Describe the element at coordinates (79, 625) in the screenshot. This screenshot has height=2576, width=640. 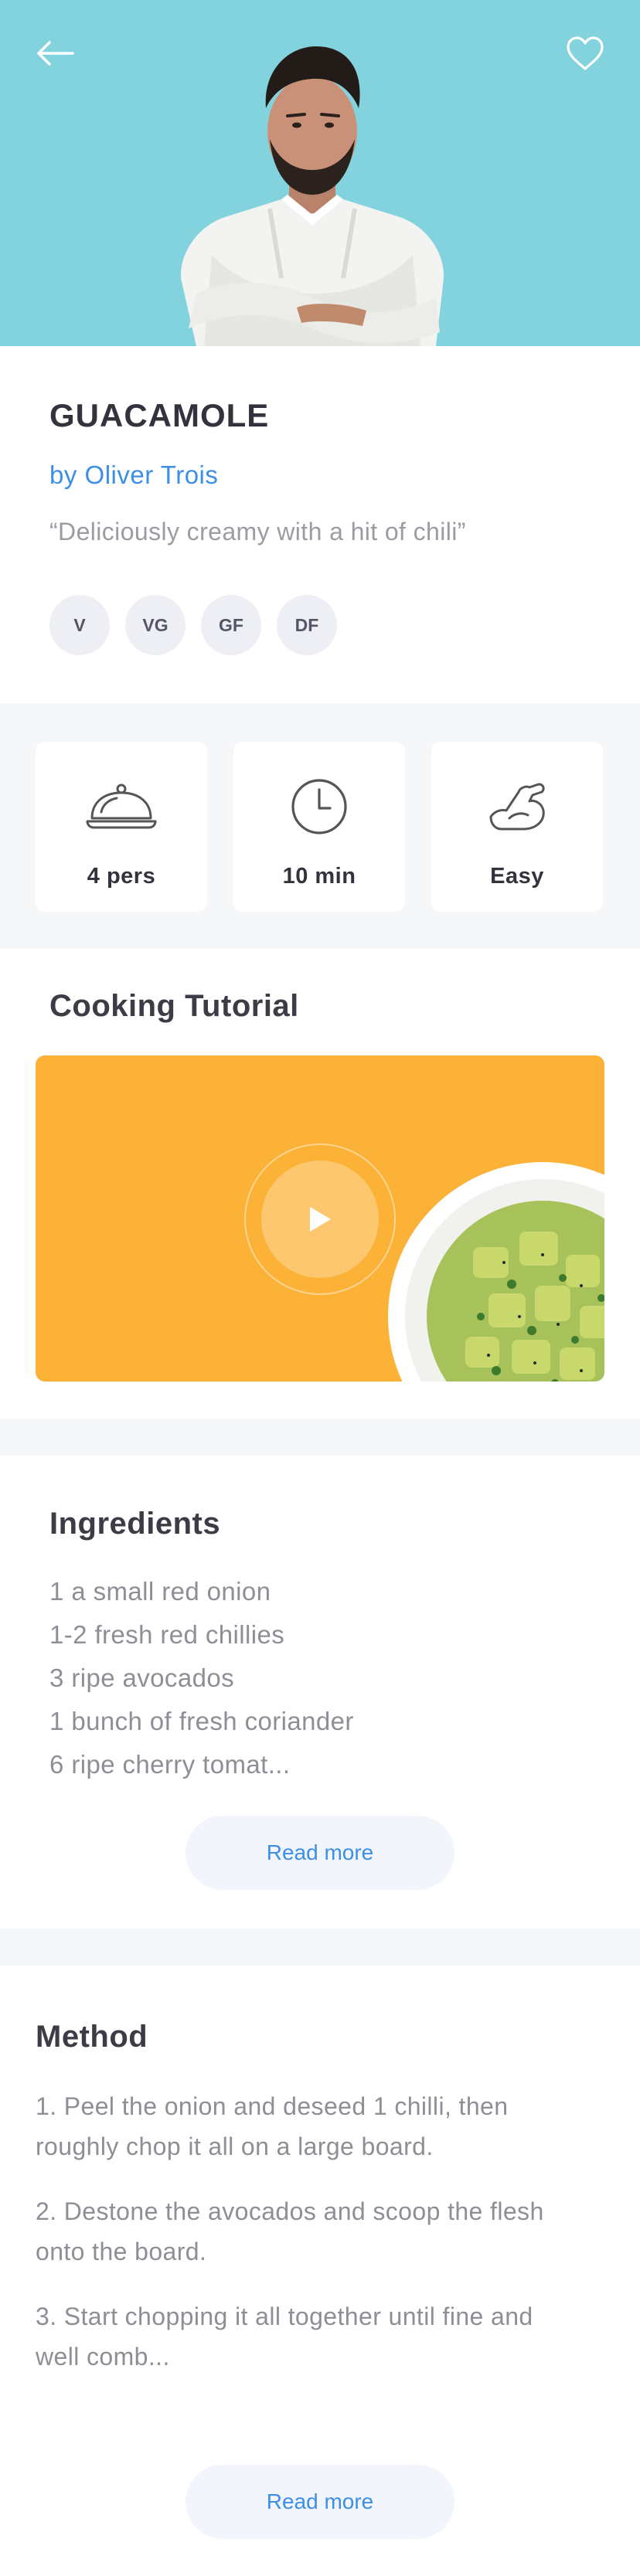
I see `diet-badge-vegetarian: V` at that location.